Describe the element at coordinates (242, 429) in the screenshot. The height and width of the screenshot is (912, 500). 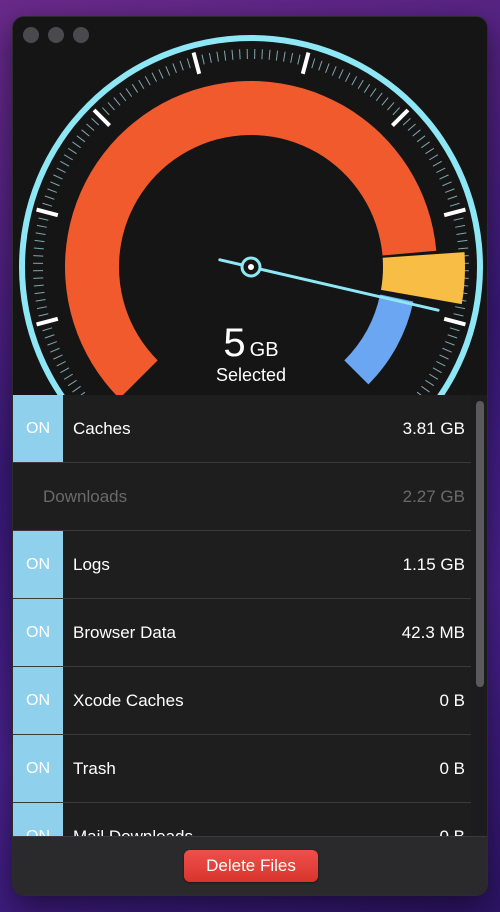
I see `list-item: ON Caches 3.81 GB` at that location.